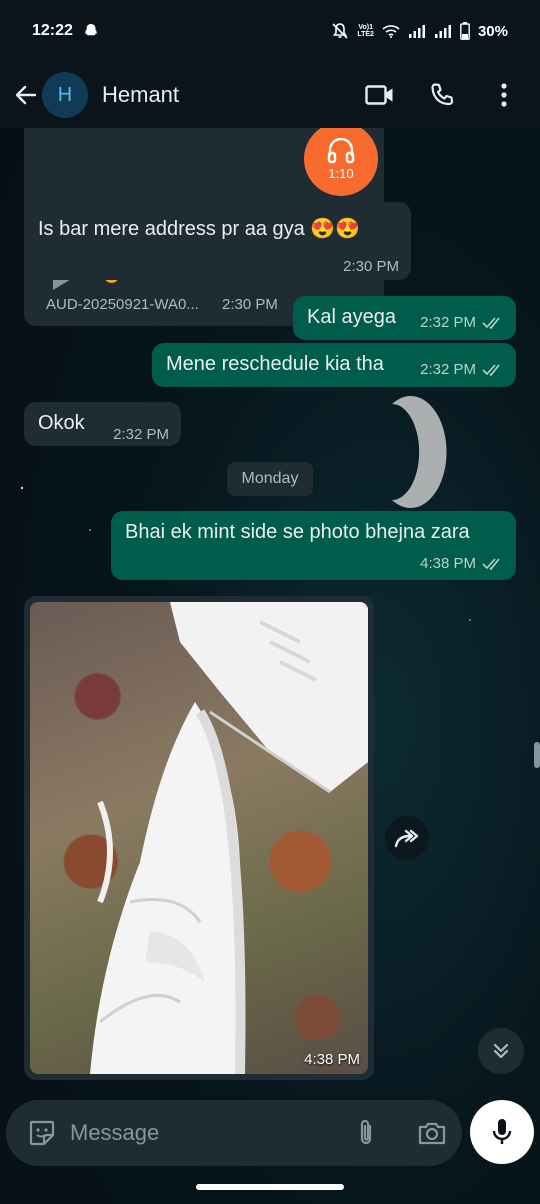 This screenshot has height=1204, width=540. I want to click on audio-time: 2:30 PM, so click(250, 304).